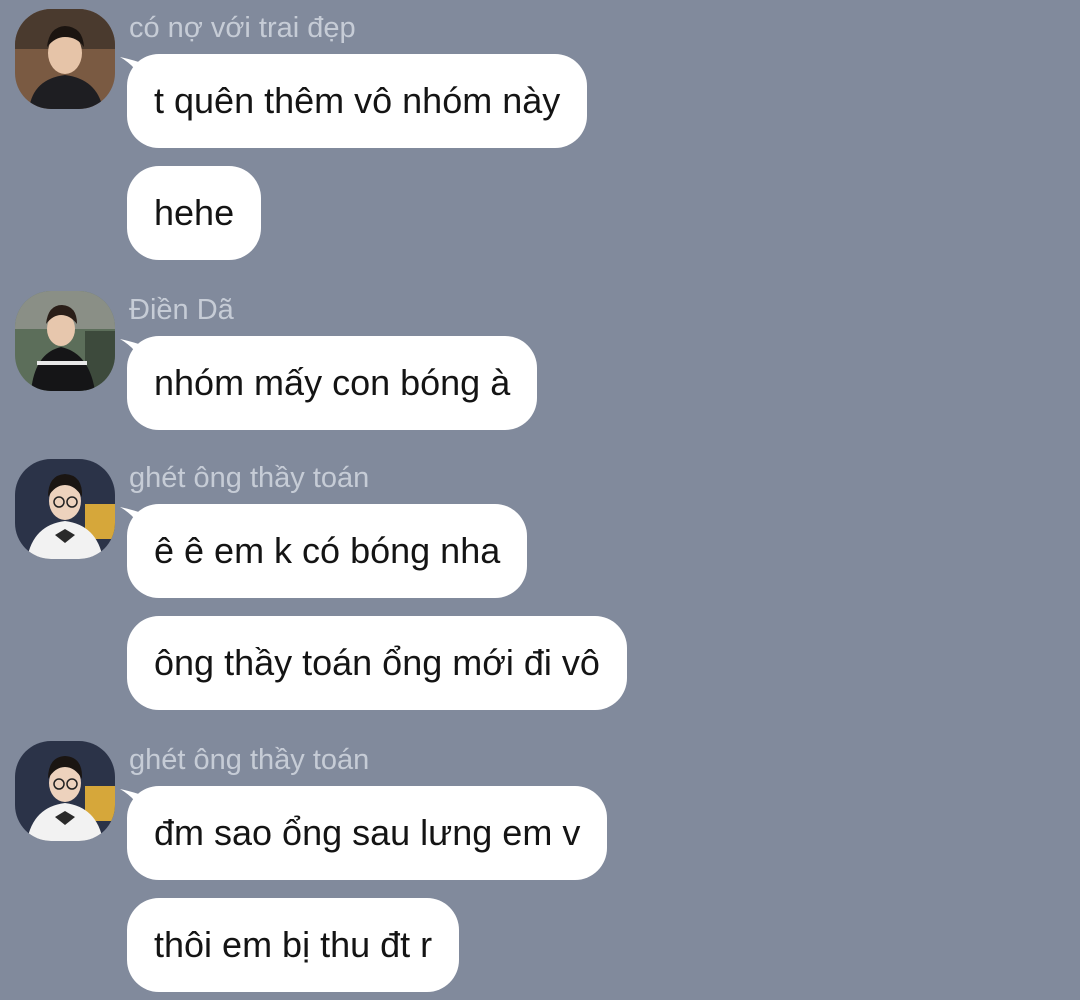 The image size is (1080, 1000). What do you see at coordinates (367, 833) in the screenshot?
I see `message-bubble: đm sao ổng sau lưng em v` at bounding box center [367, 833].